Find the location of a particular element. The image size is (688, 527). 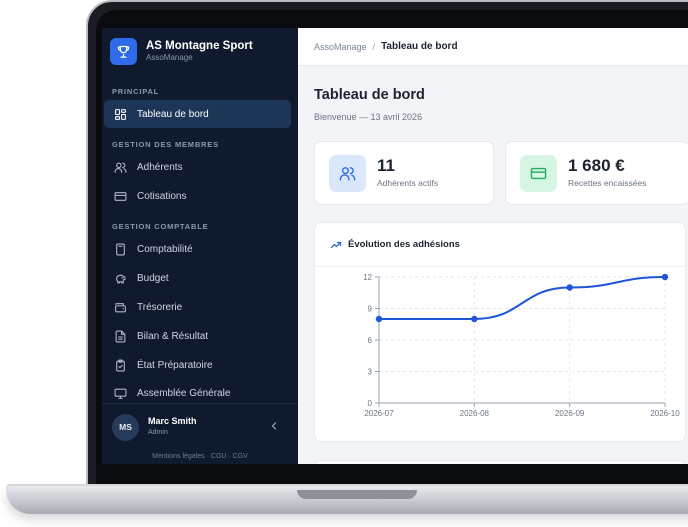

breadcrumb-root: AssoManage is located at coordinates (340, 47).